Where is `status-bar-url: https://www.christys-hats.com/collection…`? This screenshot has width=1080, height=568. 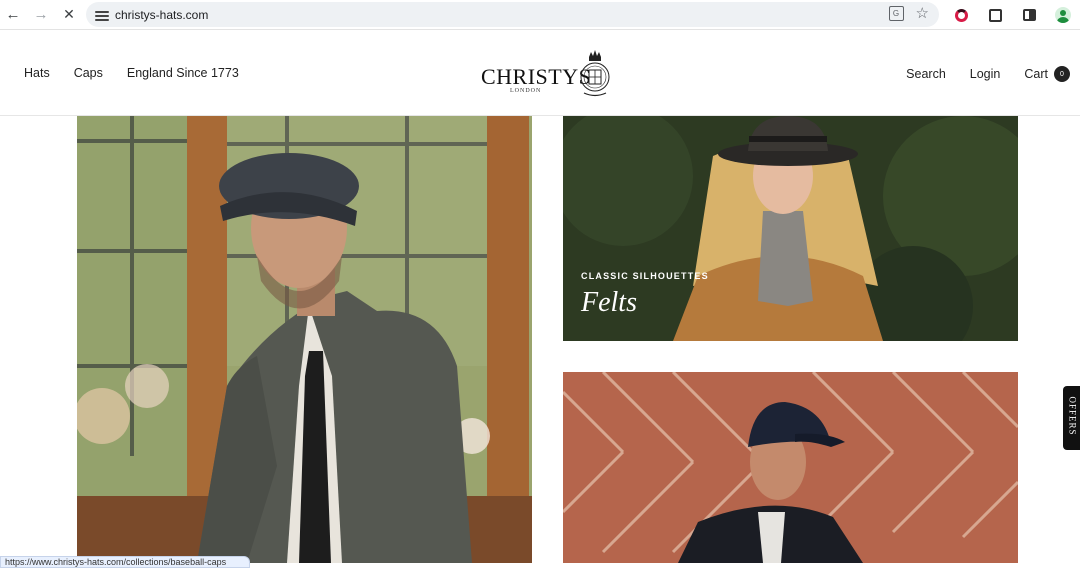
status-bar-url: https://www.christys-hats.com/collection… is located at coordinates (125, 562).